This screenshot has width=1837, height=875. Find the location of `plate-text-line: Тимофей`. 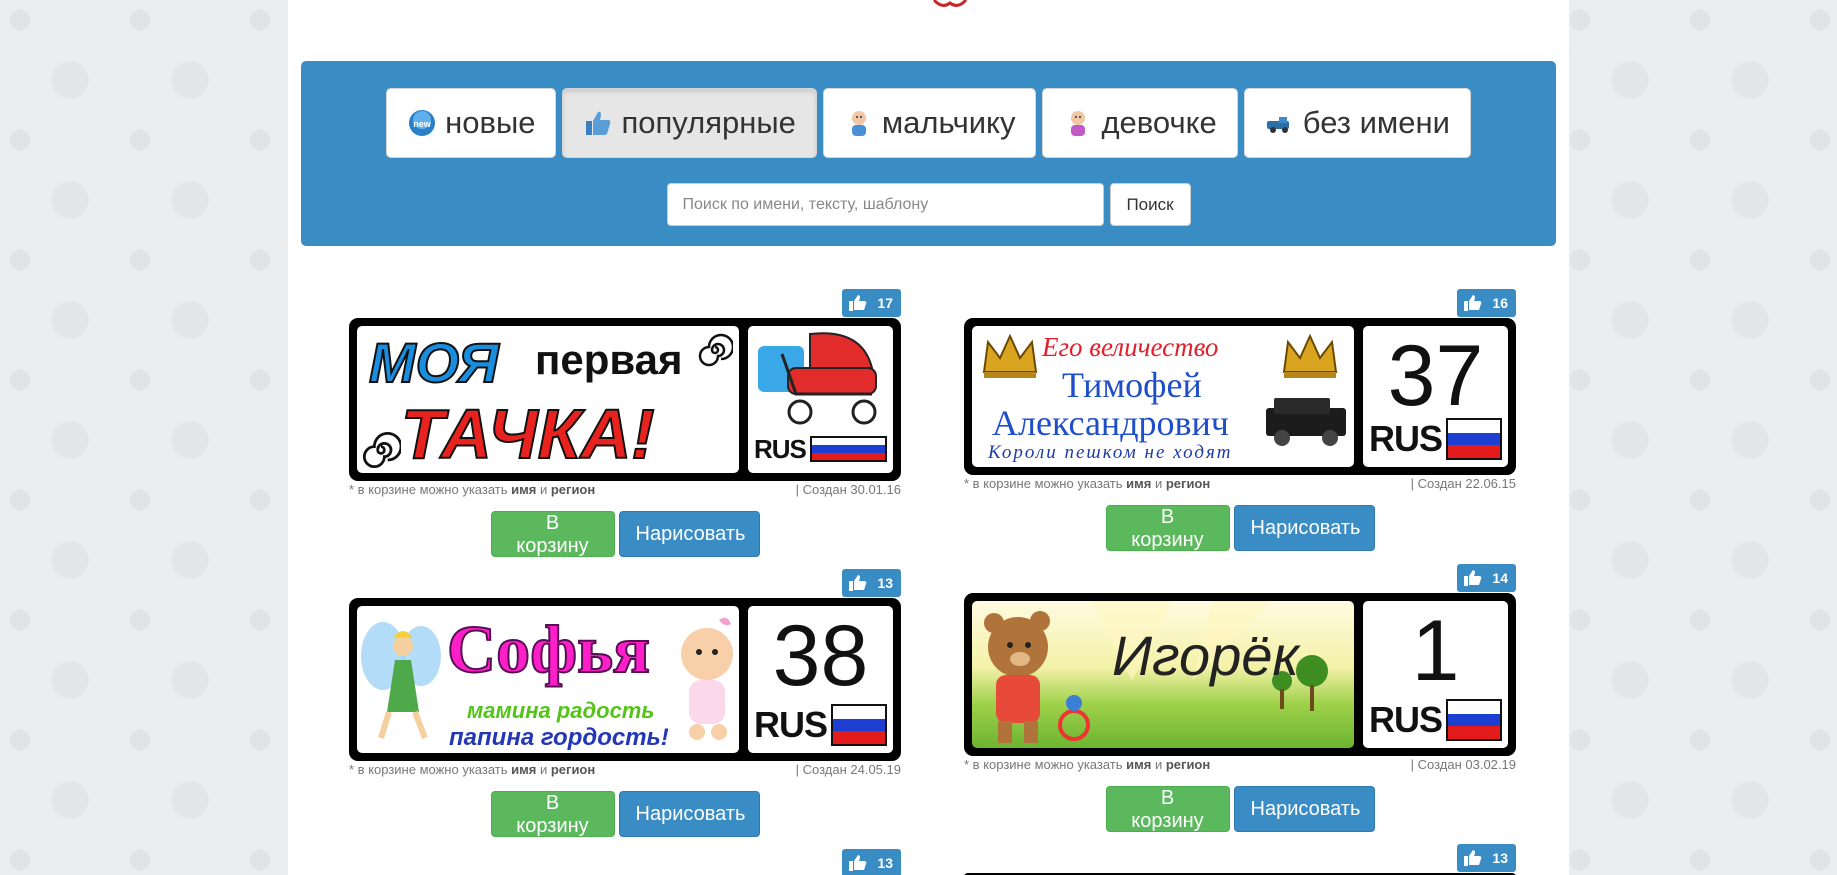

plate-text-line: Тимофей is located at coordinates (1132, 385).